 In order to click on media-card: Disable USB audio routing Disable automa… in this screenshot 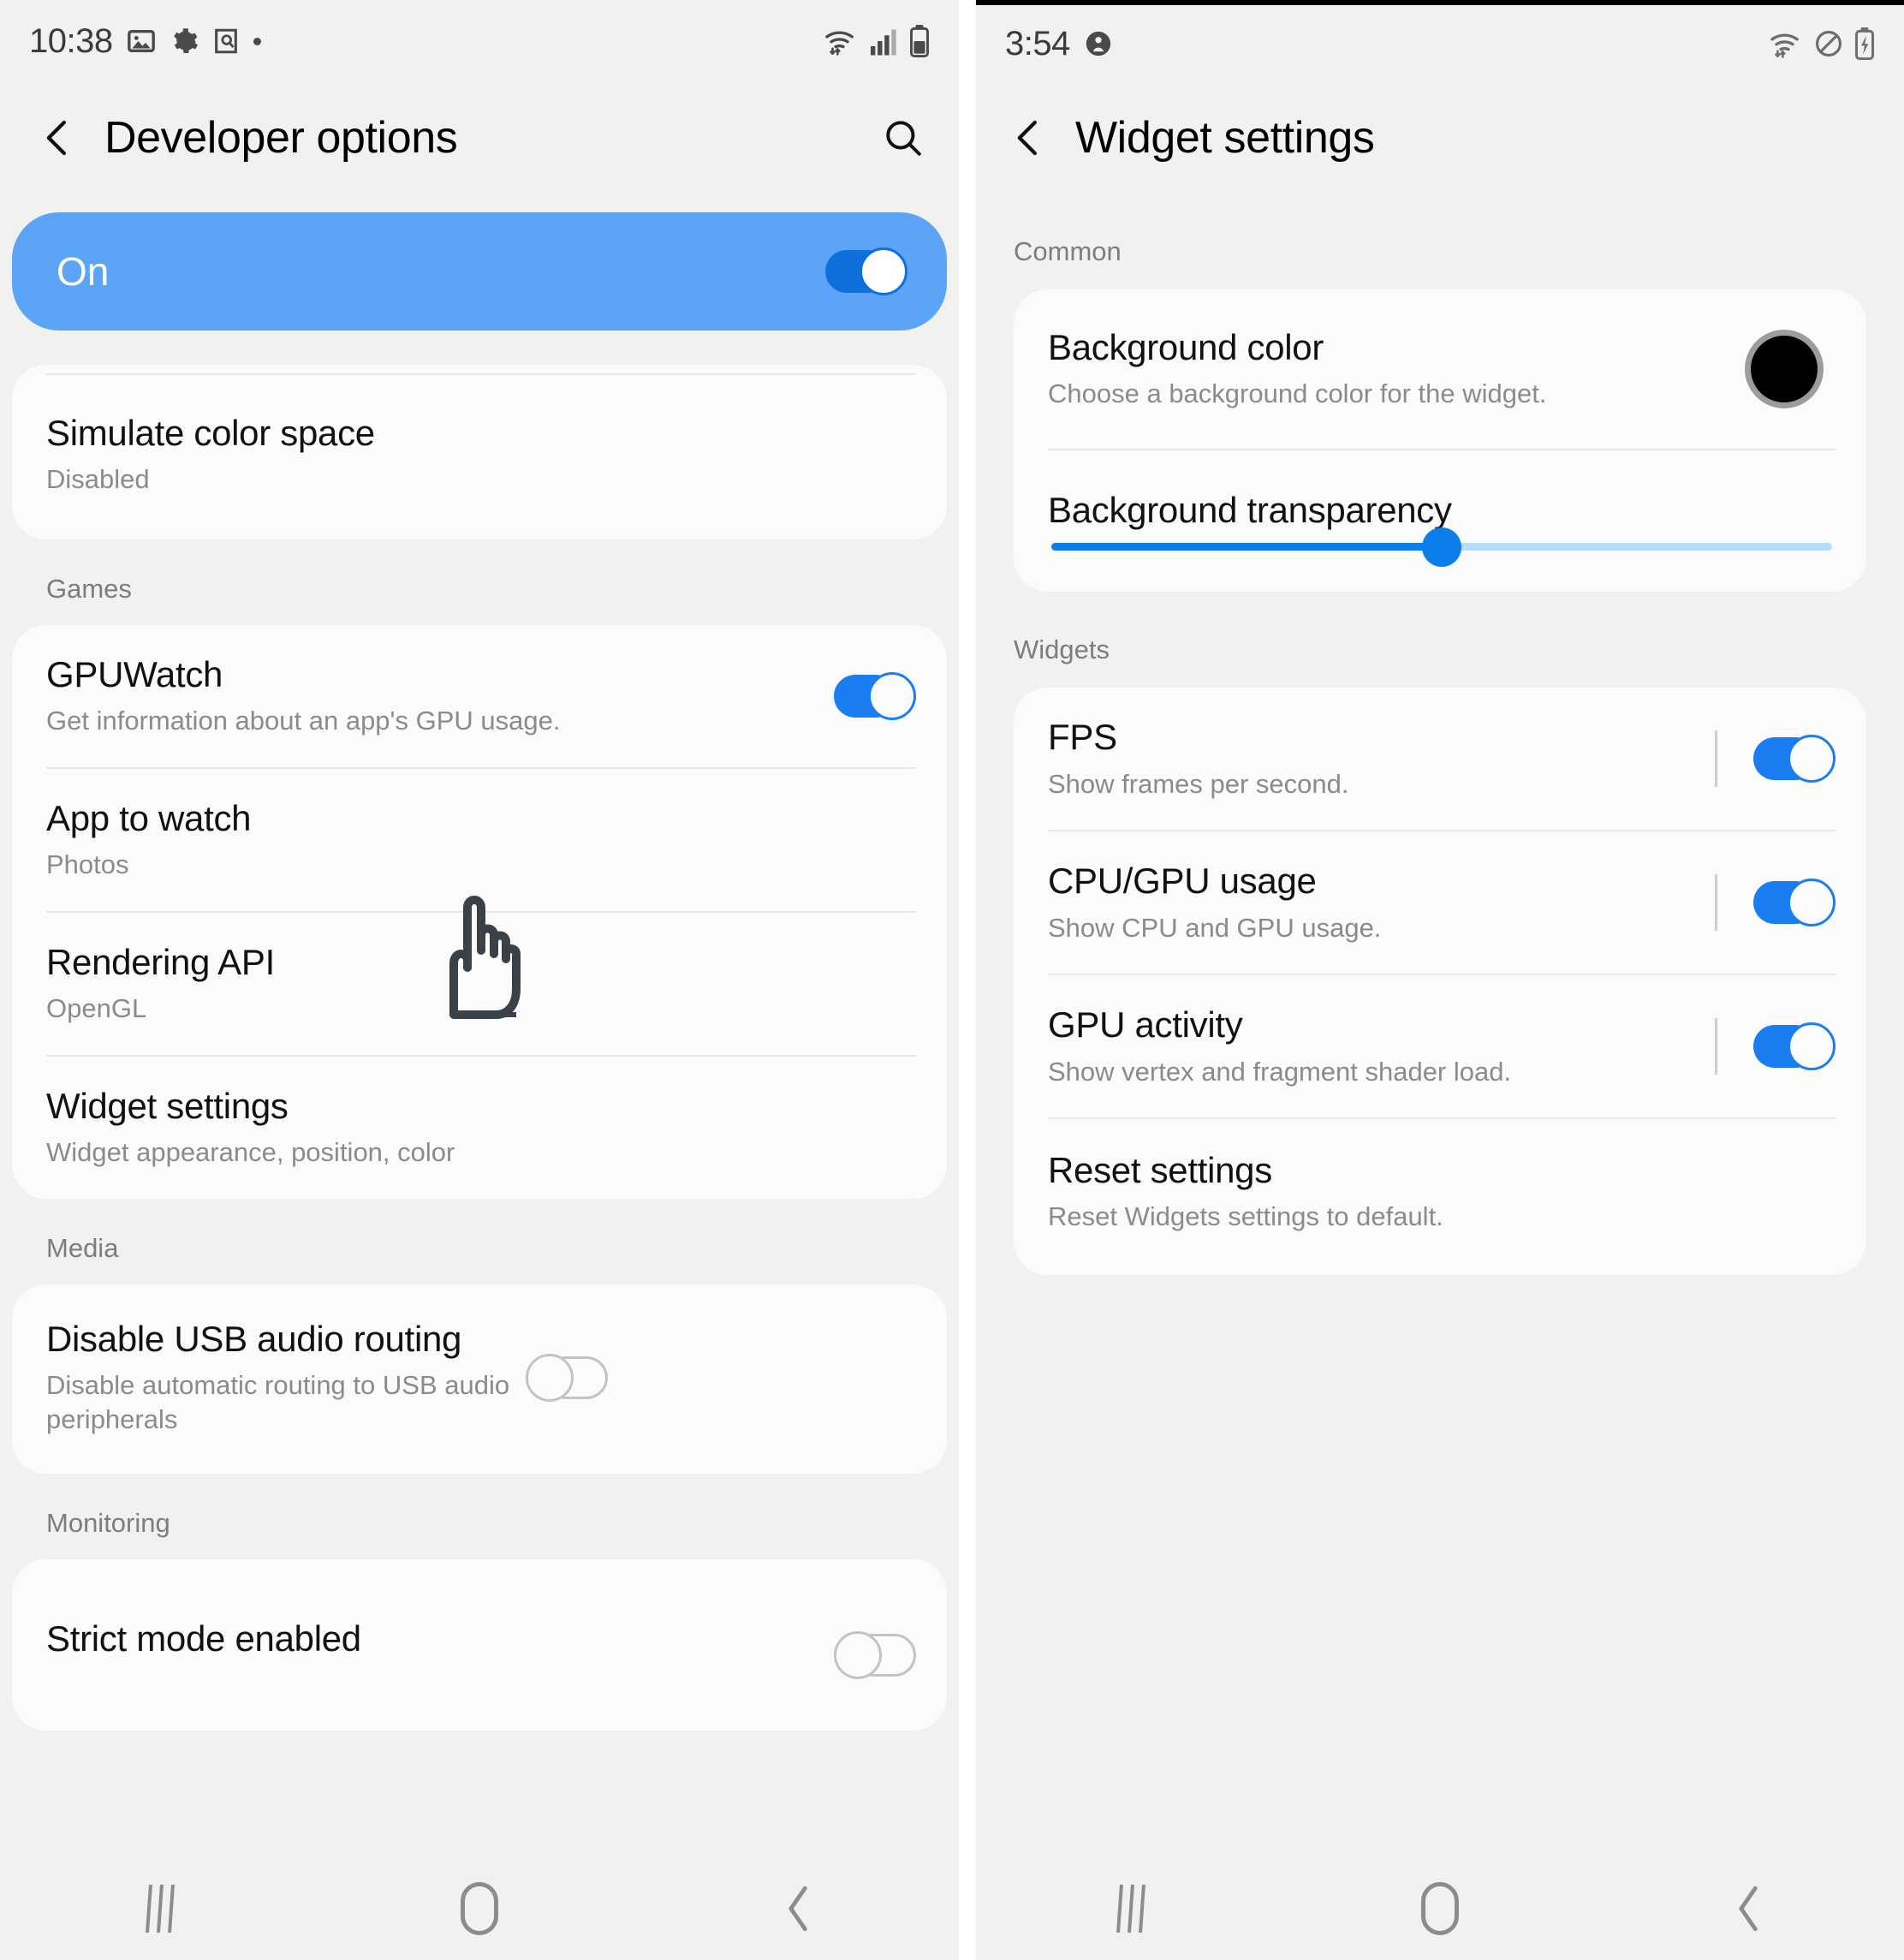, I will do `click(480, 1379)`.